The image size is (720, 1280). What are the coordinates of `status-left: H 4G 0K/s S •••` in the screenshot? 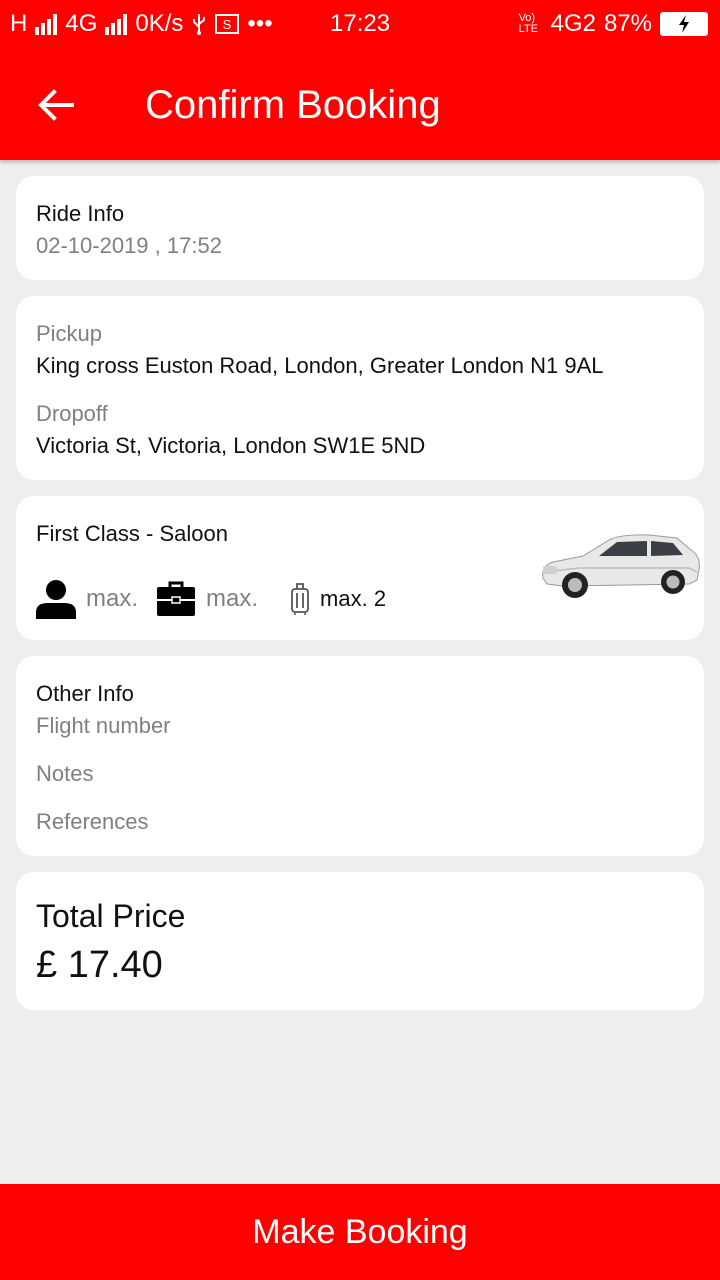 It's located at (141, 24).